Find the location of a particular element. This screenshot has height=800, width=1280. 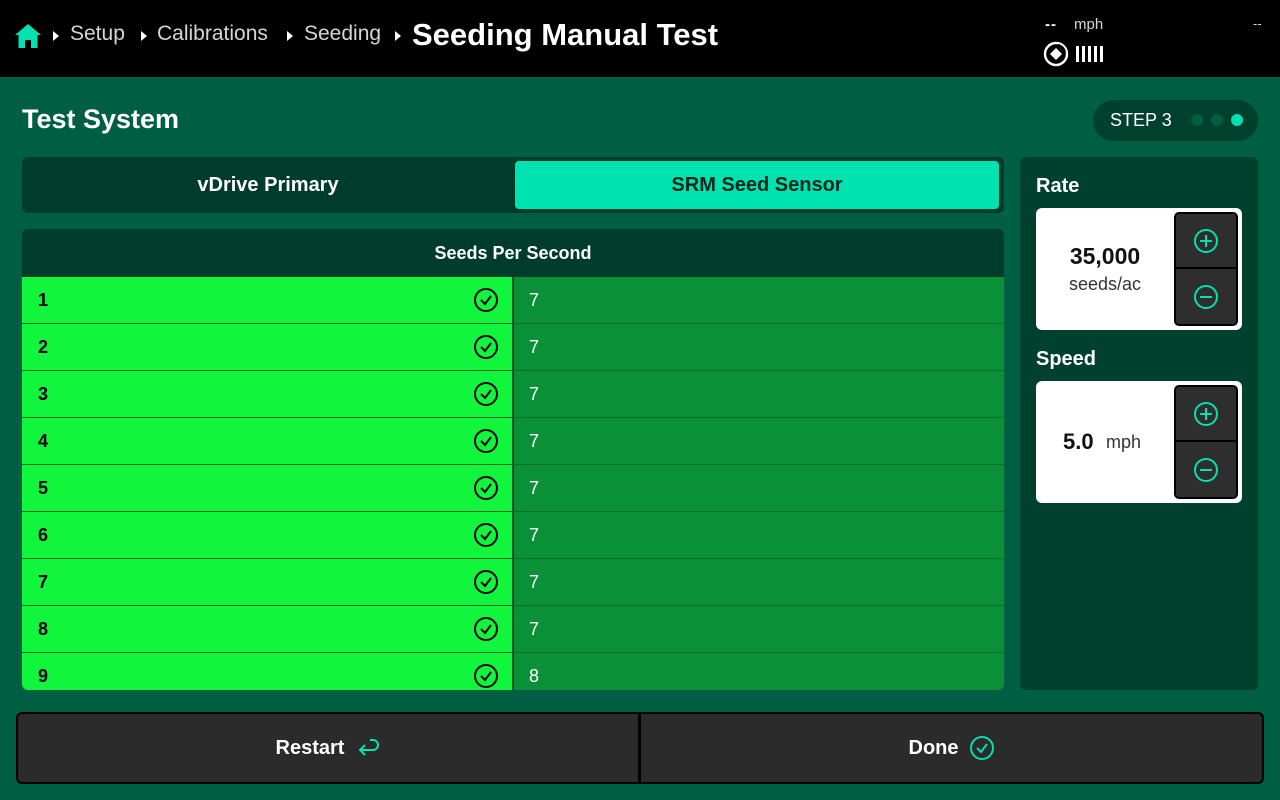

row-status-cell: 2 is located at coordinates (267, 347).